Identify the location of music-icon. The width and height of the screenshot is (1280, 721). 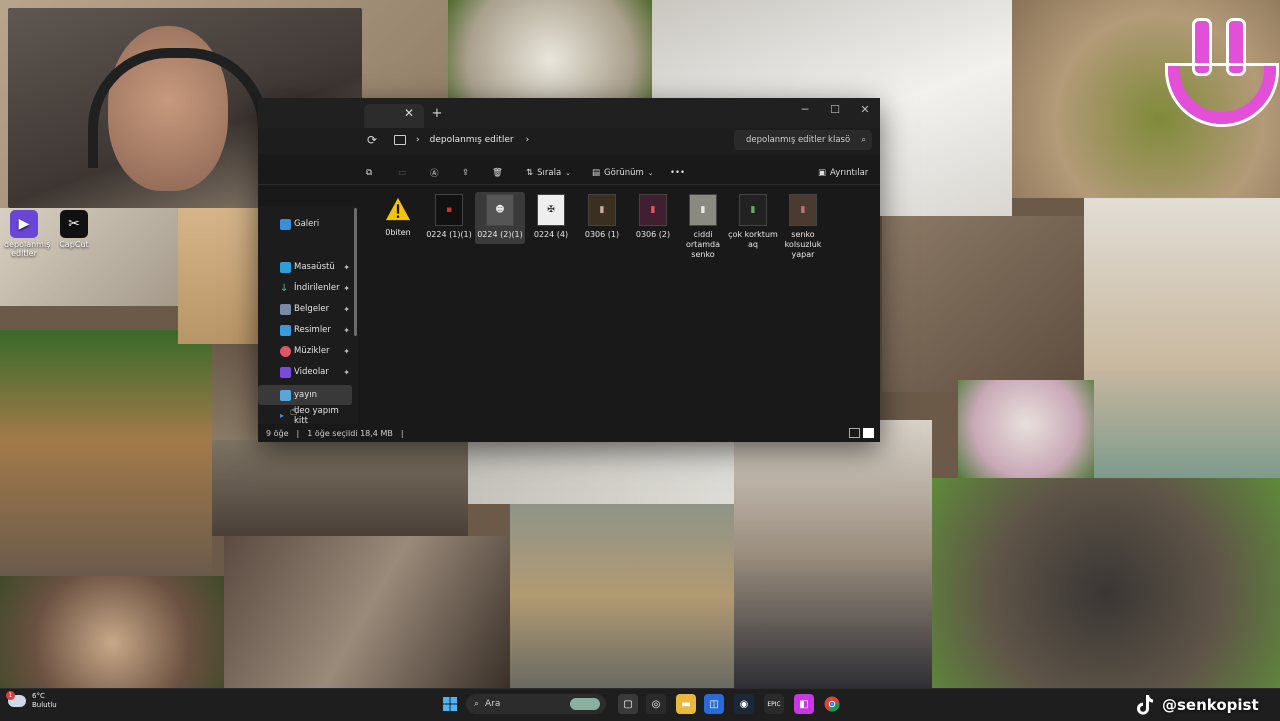
(285, 351).